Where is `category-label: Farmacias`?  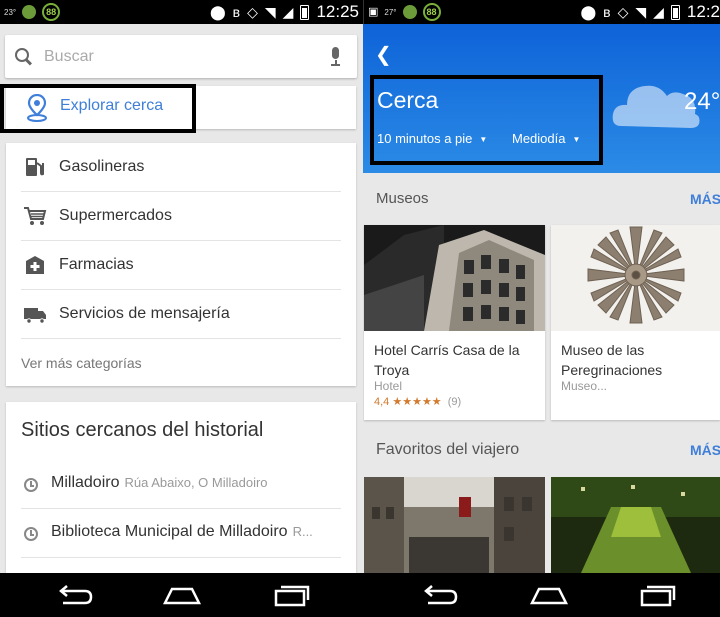
category-label: Farmacias is located at coordinates (96, 264).